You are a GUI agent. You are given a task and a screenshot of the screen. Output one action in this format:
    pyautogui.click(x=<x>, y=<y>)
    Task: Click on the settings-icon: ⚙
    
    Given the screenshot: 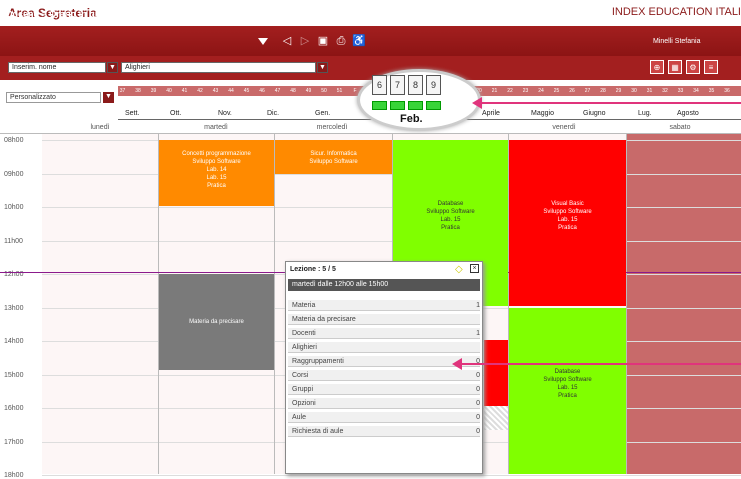 What is the action you would take?
    pyautogui.click(x=693, y=67)
    